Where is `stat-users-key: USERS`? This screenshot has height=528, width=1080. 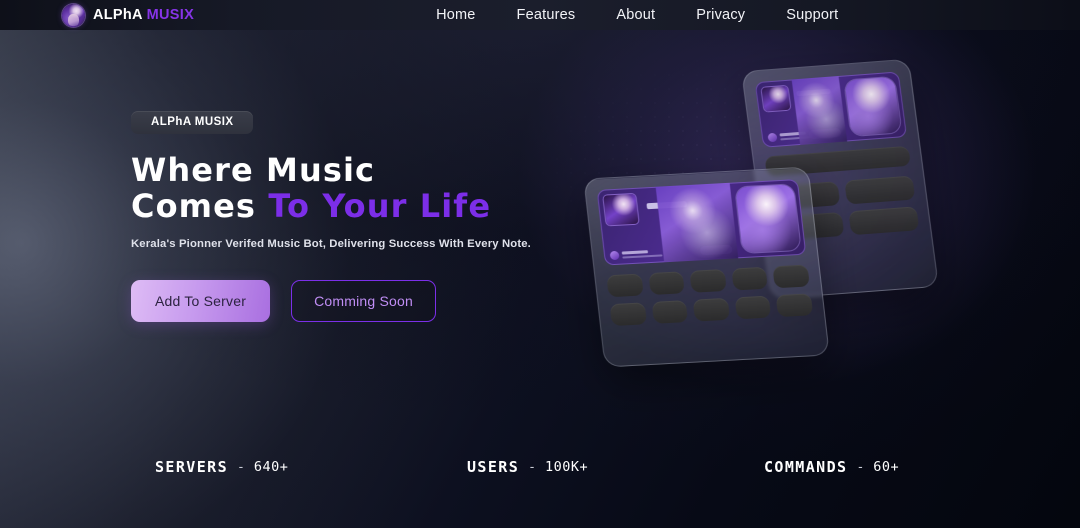 stat-users-key: USERS is located at coordinates (493, 467).